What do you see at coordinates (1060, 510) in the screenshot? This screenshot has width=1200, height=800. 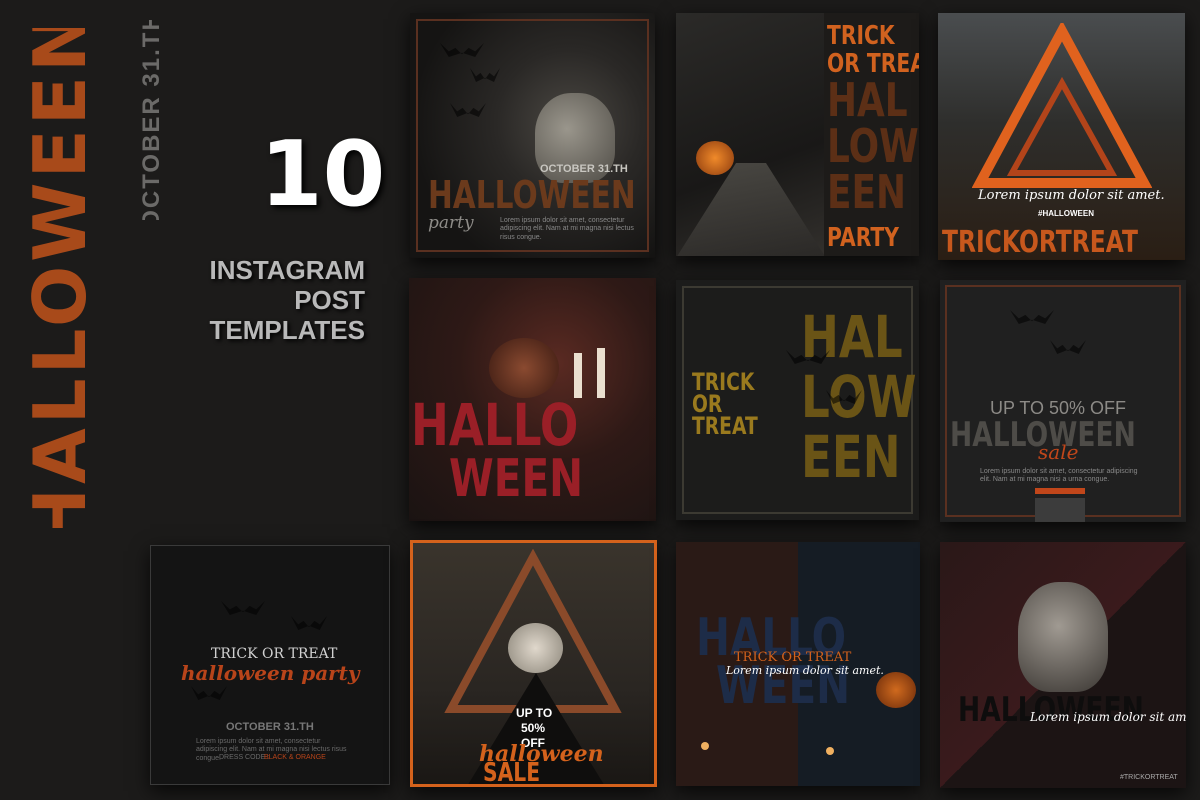 I see `grey-block` at bounding box center [1060, 510].